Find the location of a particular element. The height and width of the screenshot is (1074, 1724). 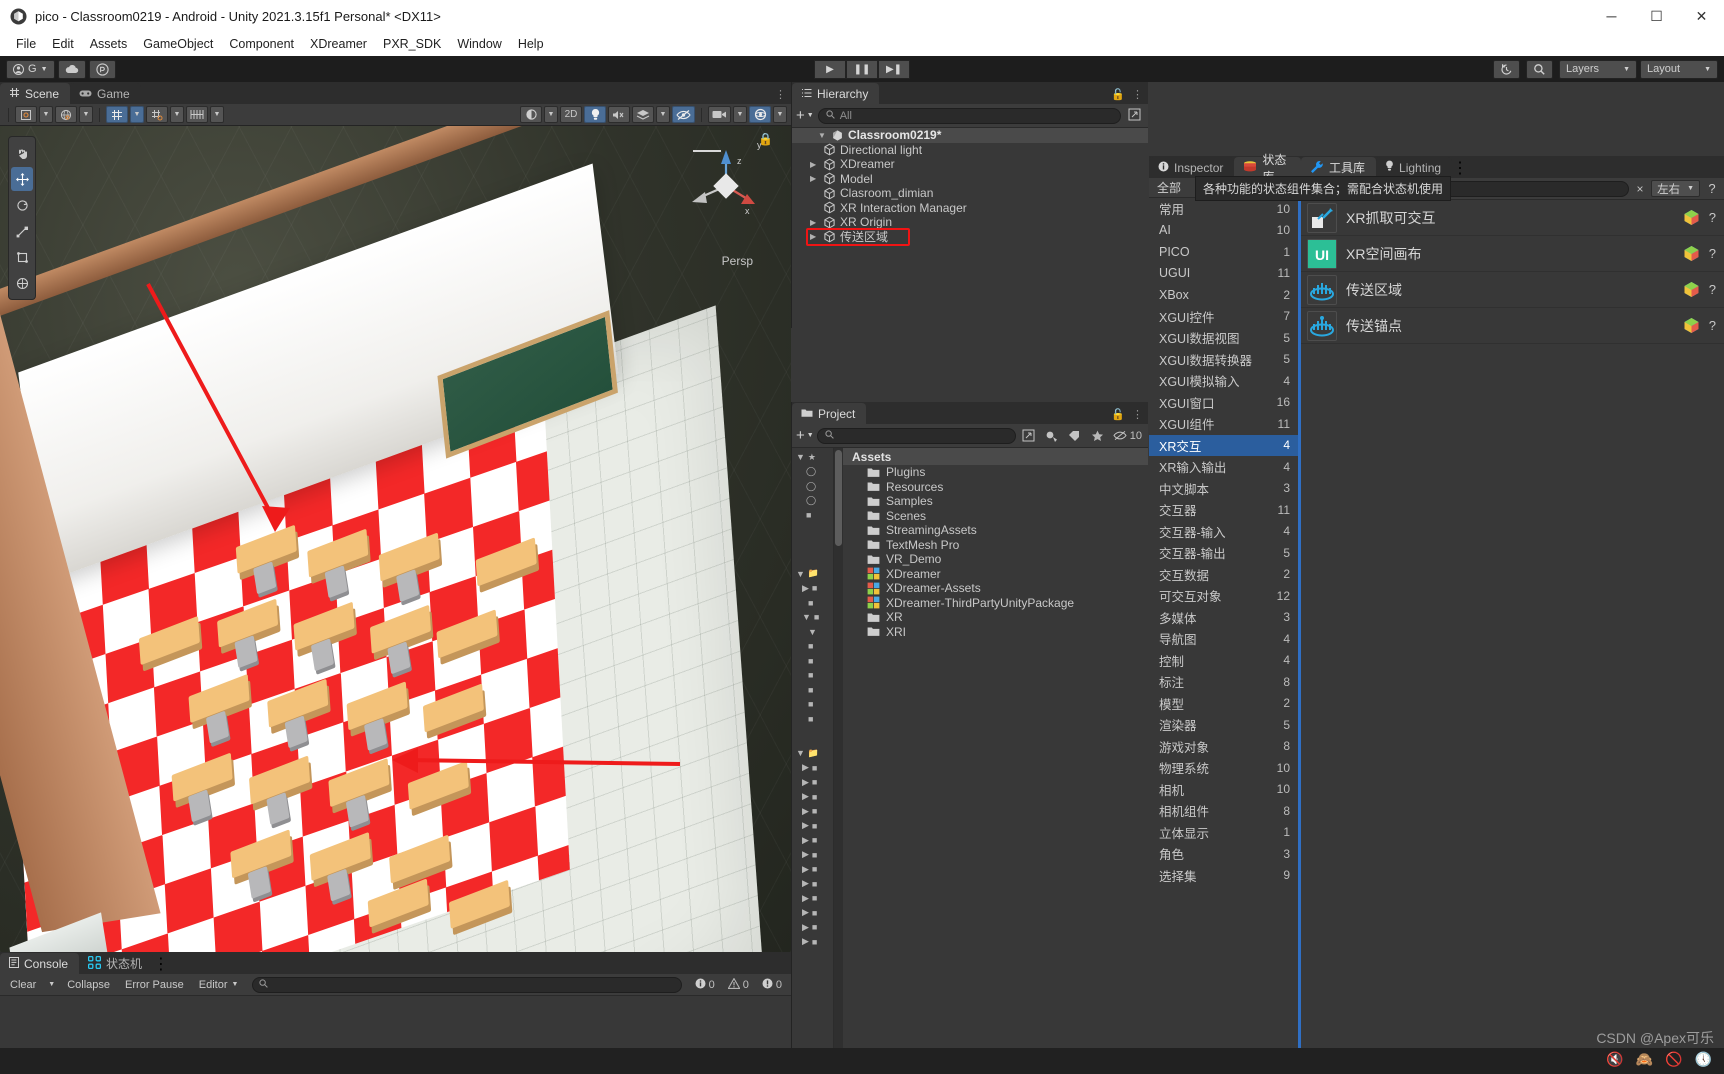

state-category-19: 多媒体 3 is located at coordinates (1223, 618).